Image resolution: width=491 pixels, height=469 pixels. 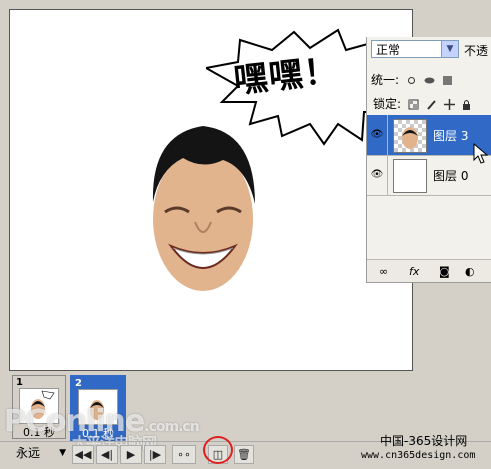 I want to click on play-button: ▶, so click(x=131, y=454).